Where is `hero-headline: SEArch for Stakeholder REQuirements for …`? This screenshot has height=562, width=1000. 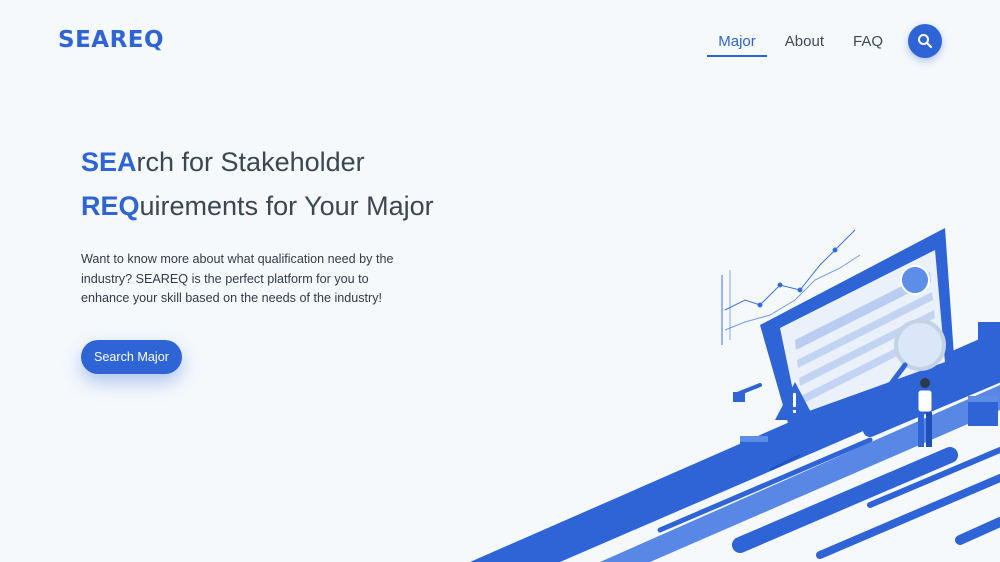 hero-headline: SEArch for Stakeholder REQuirements for … is located at coordinates (281, 184).